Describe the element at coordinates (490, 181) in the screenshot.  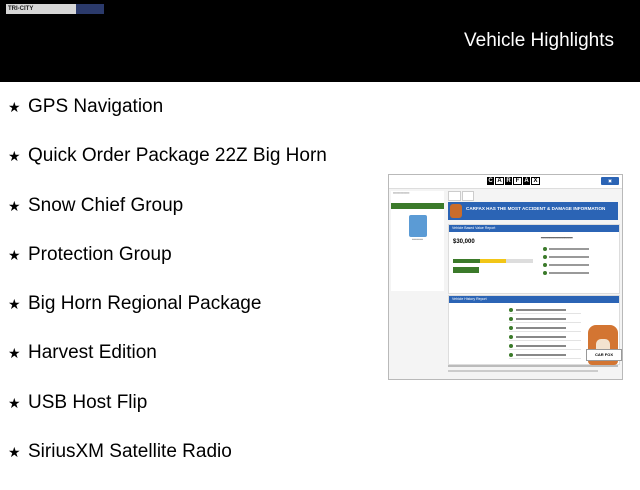
I see `carfax-logo-letter: C` at that location.